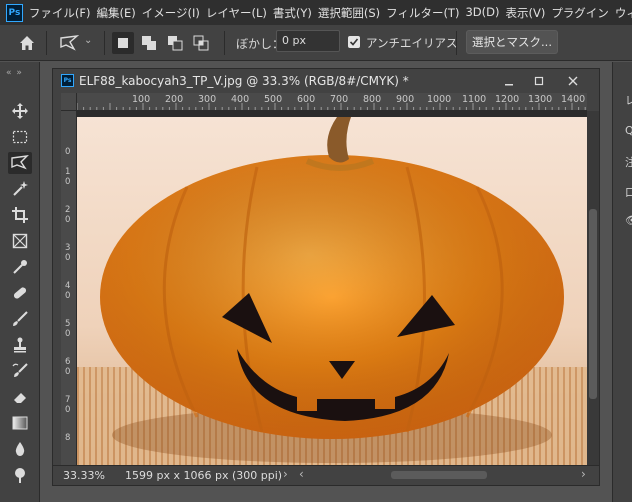 The width and height of the screenshot is (632, 502). Describe the element at coordinates (141, 99) in the screenshot. I see `ruler-label: 100` at that location.